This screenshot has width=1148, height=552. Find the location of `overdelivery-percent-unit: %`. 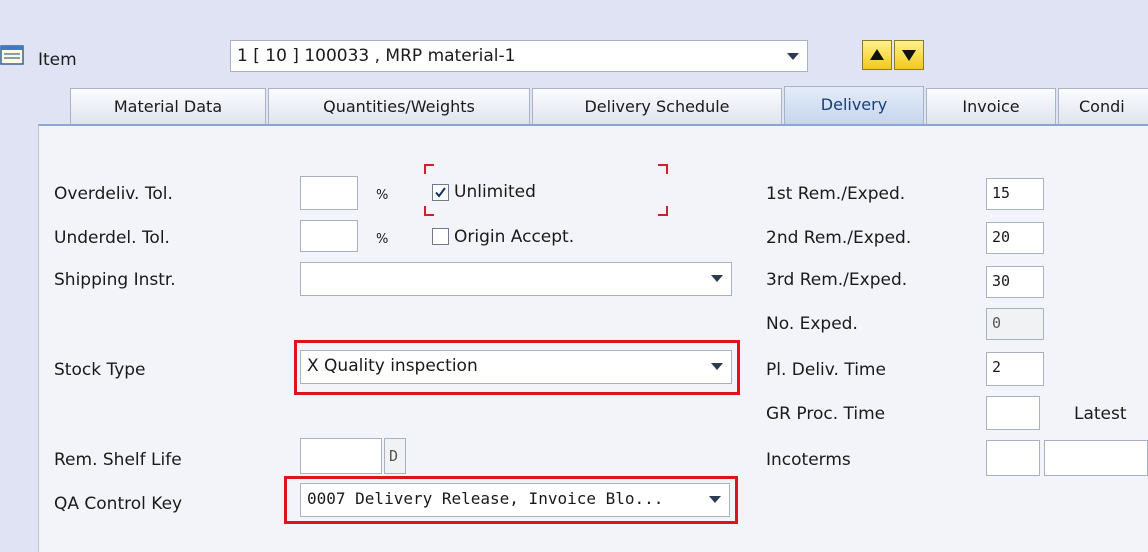

overdelivery-percent-unit: % is located at coordinates (382, 195).